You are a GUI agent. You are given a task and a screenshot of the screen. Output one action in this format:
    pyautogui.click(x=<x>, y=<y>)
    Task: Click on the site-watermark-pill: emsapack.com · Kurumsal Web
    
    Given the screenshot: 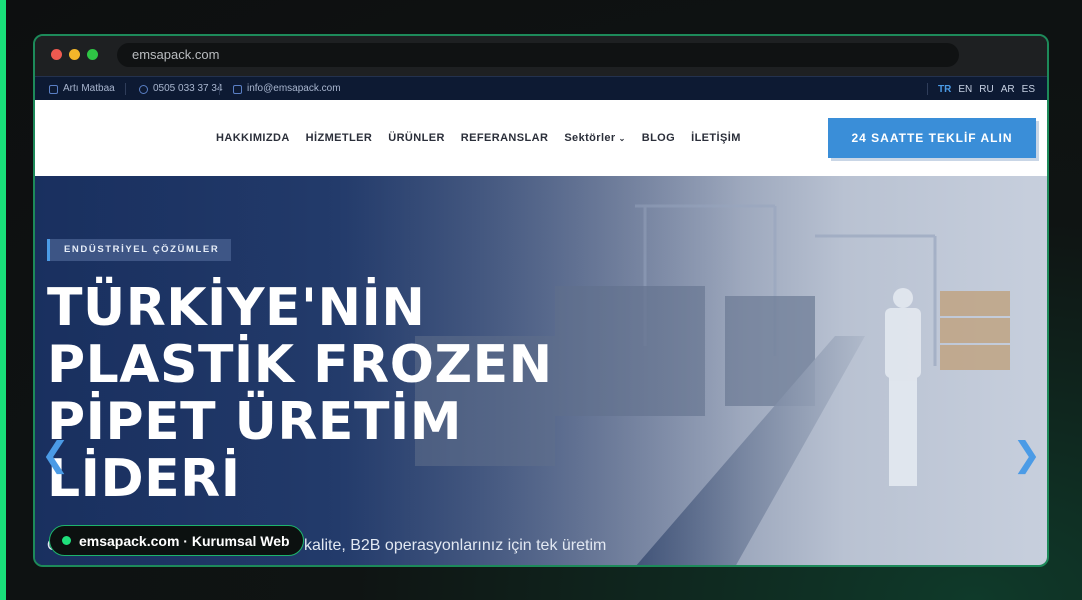 What is the action you would take?
    pyautogui.click(x=176, y=540)
    